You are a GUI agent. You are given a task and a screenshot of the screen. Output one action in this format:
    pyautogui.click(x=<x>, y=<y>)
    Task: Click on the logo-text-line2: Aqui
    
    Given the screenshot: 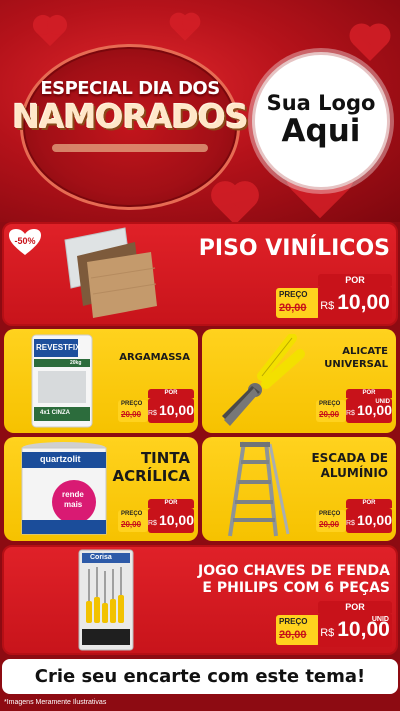 What is the action you would take?
    pyautogui.click(x=321, y=131)
    